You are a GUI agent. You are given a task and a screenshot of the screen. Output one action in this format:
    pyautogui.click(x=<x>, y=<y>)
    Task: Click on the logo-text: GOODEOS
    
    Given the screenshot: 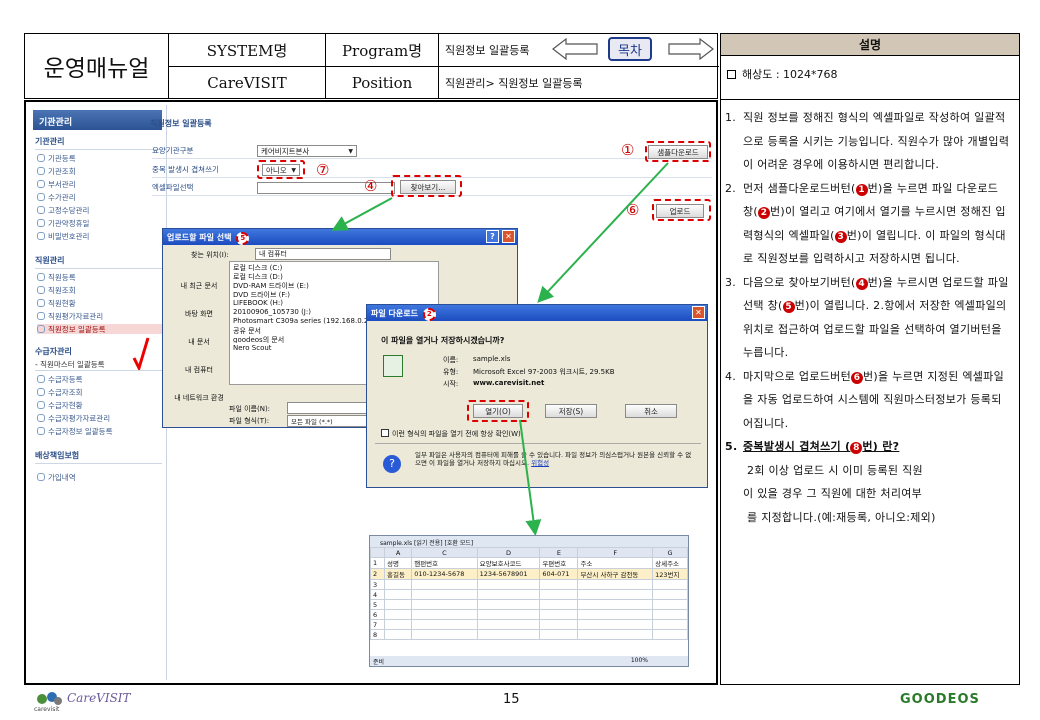 What is the action you would take?
    pyautogui.click(x=940, y=699)
    